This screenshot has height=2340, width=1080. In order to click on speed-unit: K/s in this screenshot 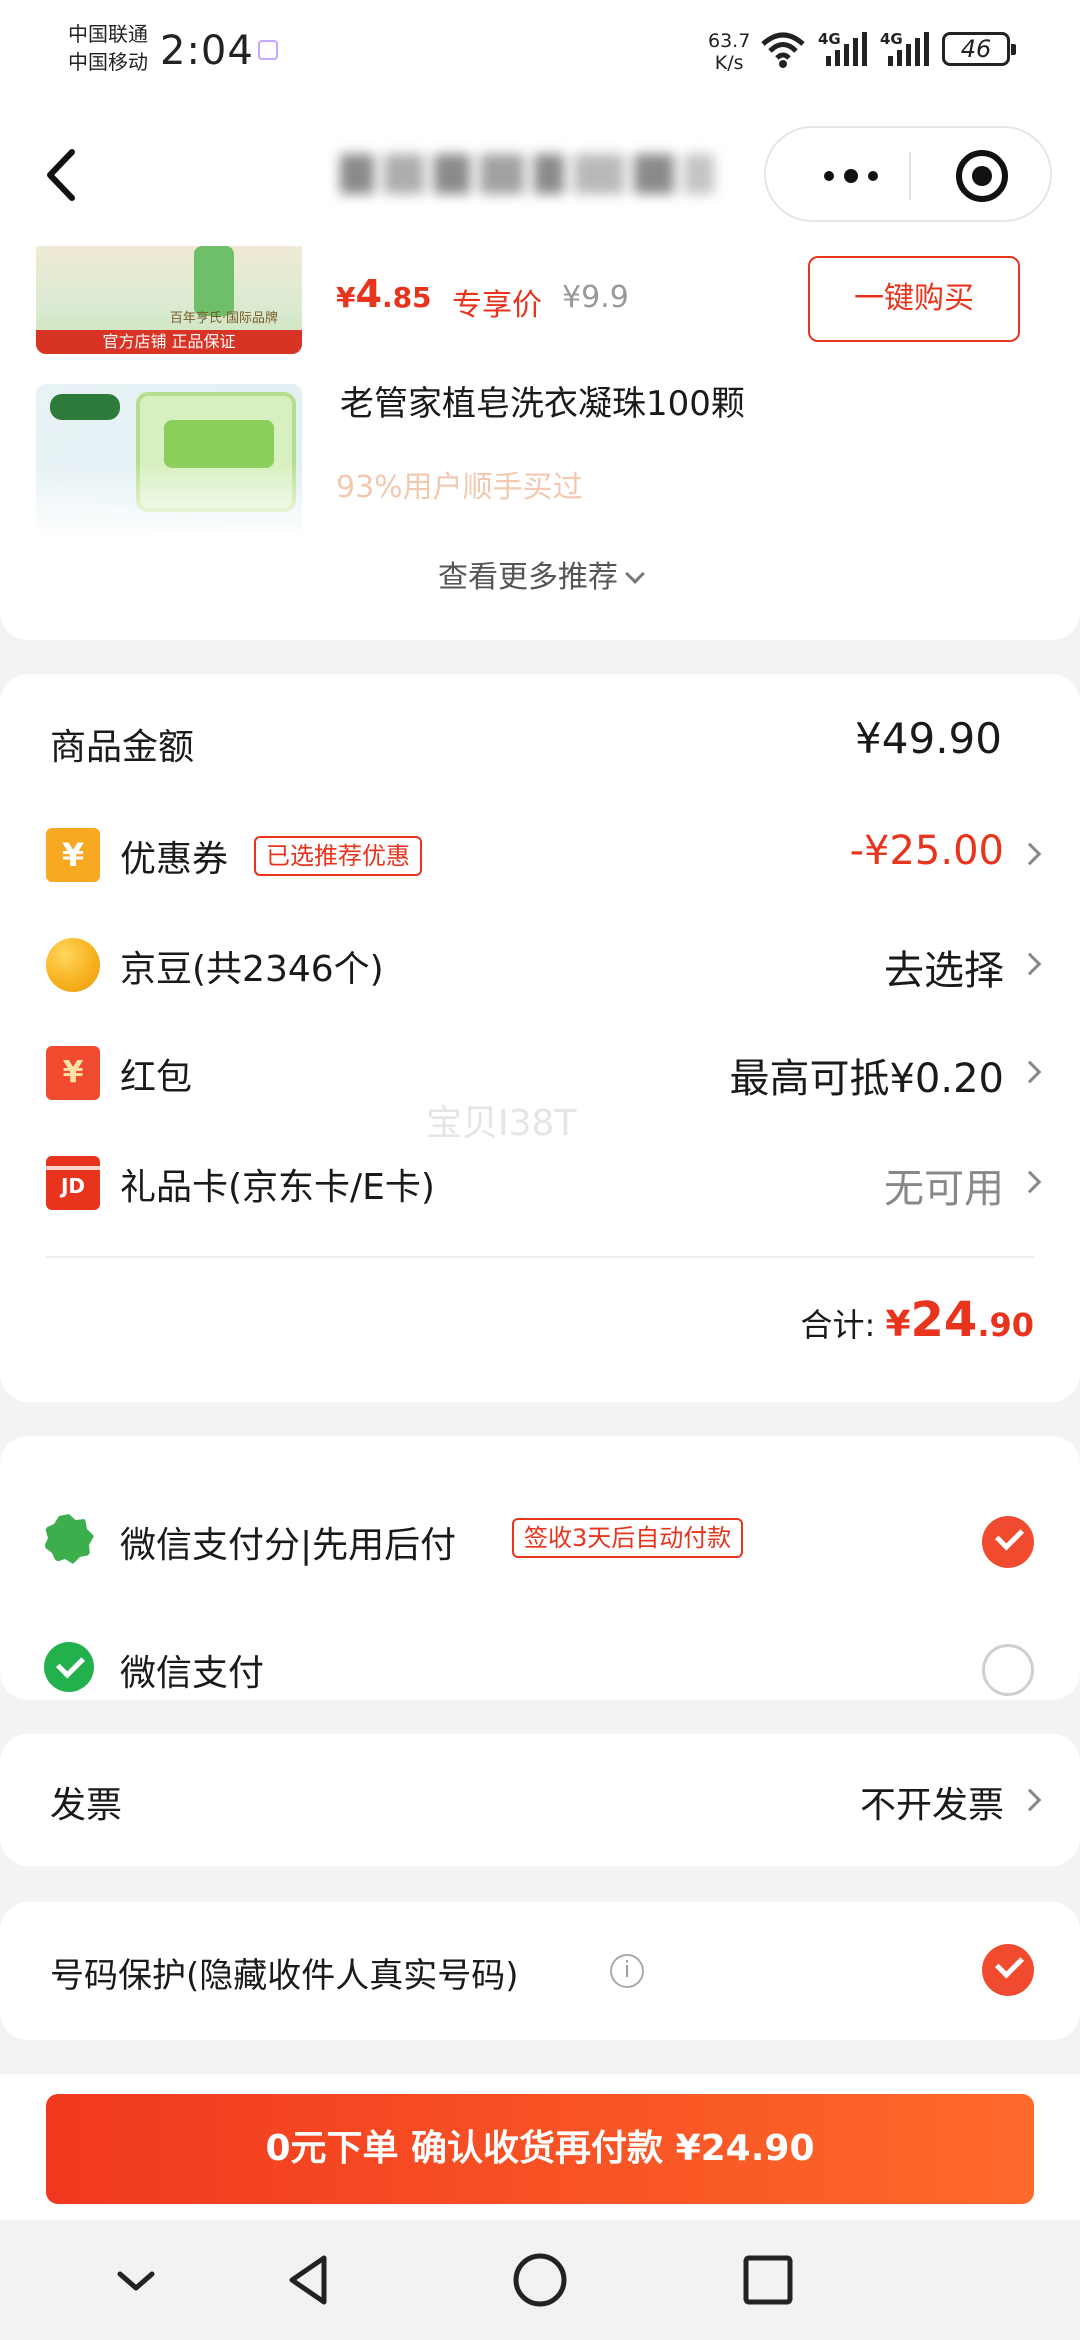, I will do `click(729, 63)`.